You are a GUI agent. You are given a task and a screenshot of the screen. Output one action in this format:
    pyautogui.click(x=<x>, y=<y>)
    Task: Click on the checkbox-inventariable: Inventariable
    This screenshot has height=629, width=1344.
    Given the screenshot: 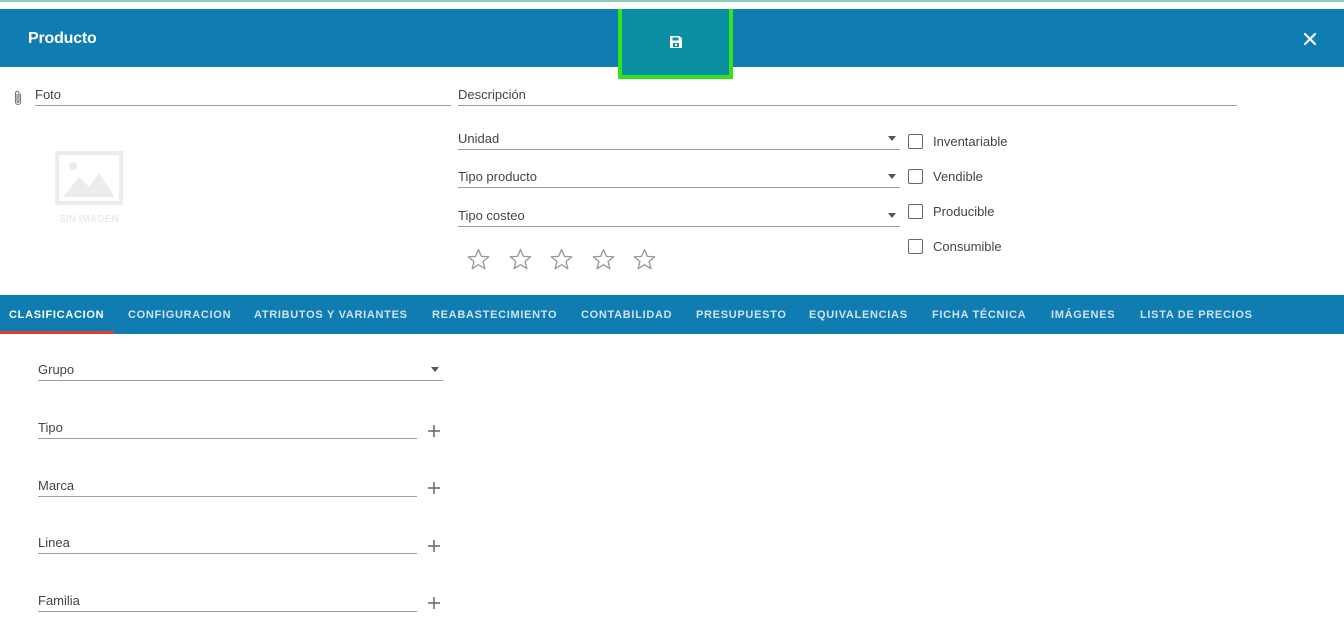 What is the action you would take?
    pyautogui.click(x=957, y=141)
    